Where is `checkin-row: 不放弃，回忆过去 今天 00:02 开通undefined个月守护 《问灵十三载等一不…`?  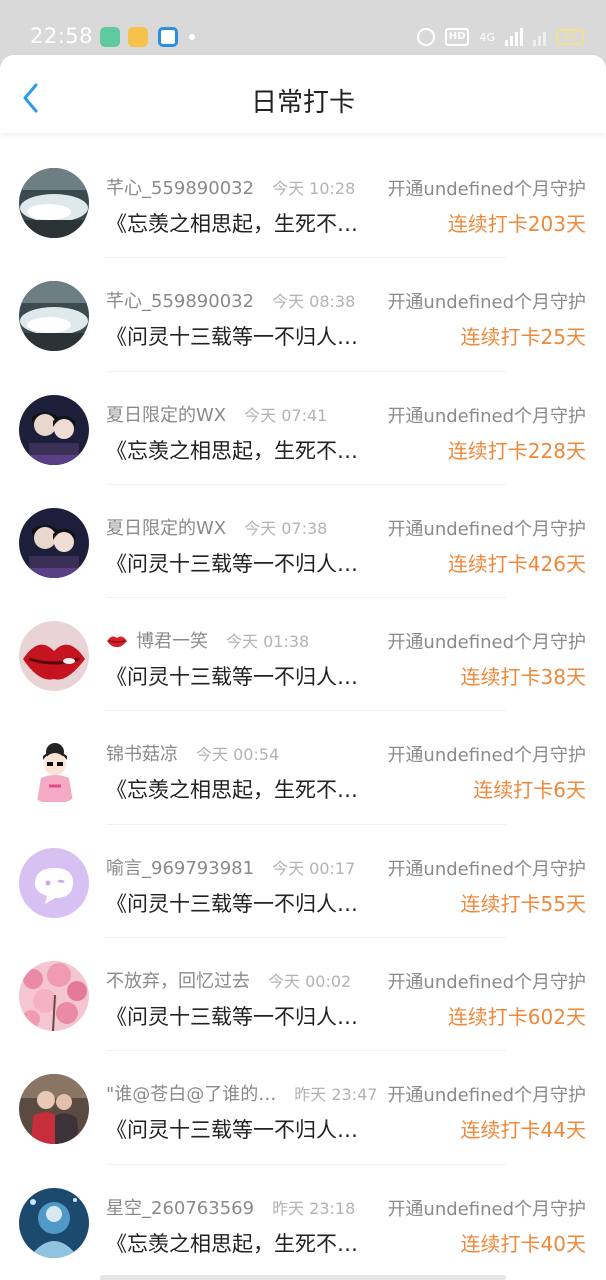
checkin-row: 不放弃，回忆过去 今天 00:02 开通undefined个月守护 《问灵十三载等一不… is located at coordinates (303, 995).